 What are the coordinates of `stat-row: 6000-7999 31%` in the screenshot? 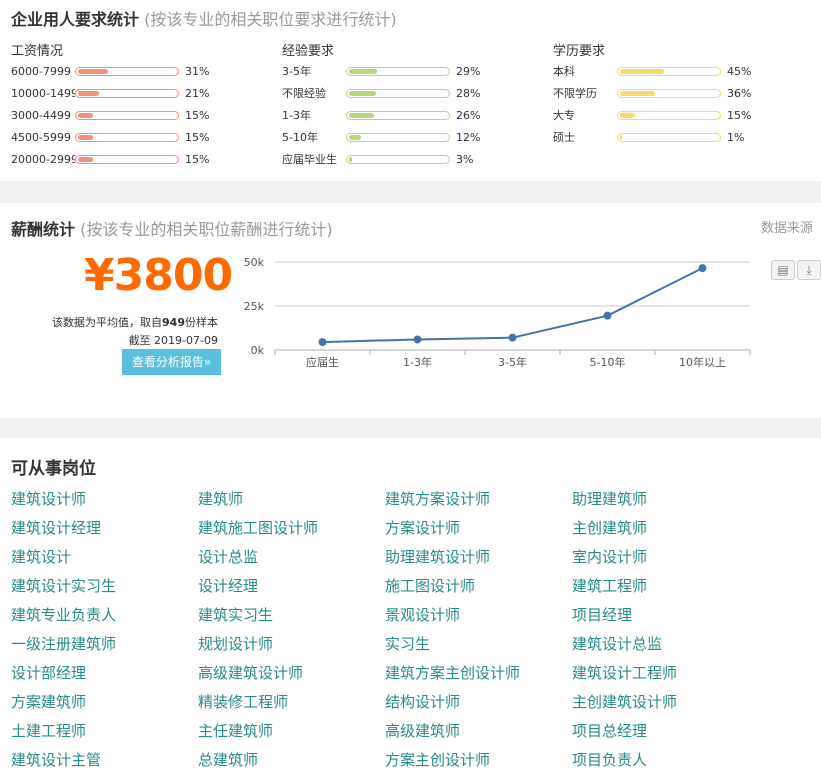 It's located at (110, 71).